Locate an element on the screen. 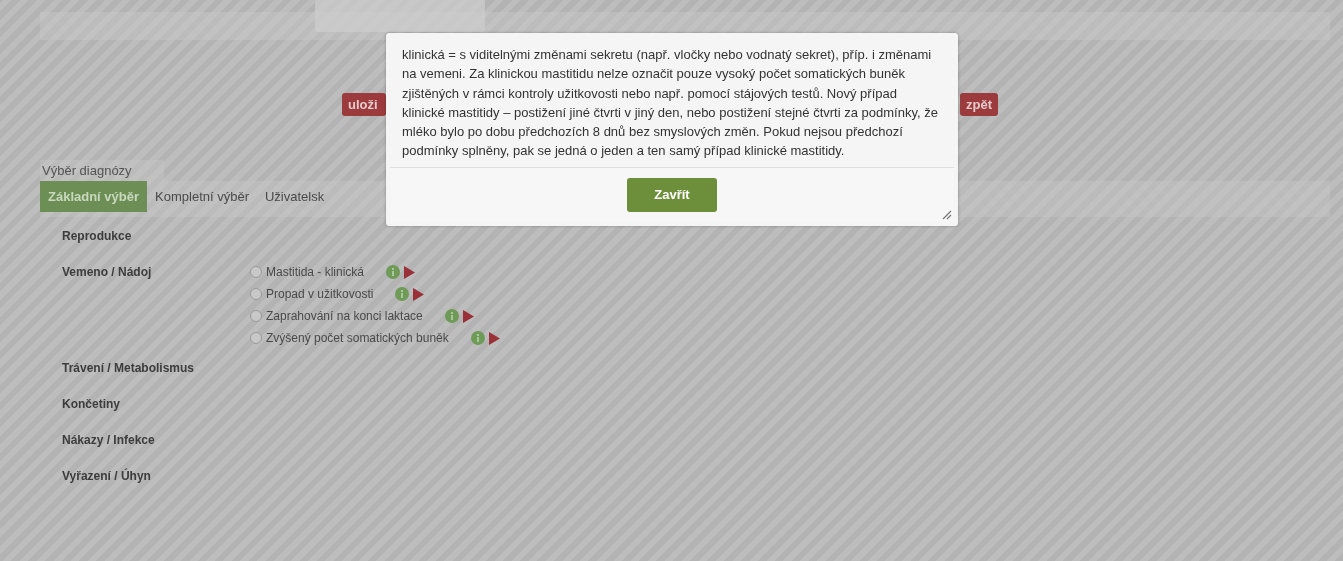 This screenshot has width=1343, height=561. close-button: Zavřít is located at coordinates (672, 194).